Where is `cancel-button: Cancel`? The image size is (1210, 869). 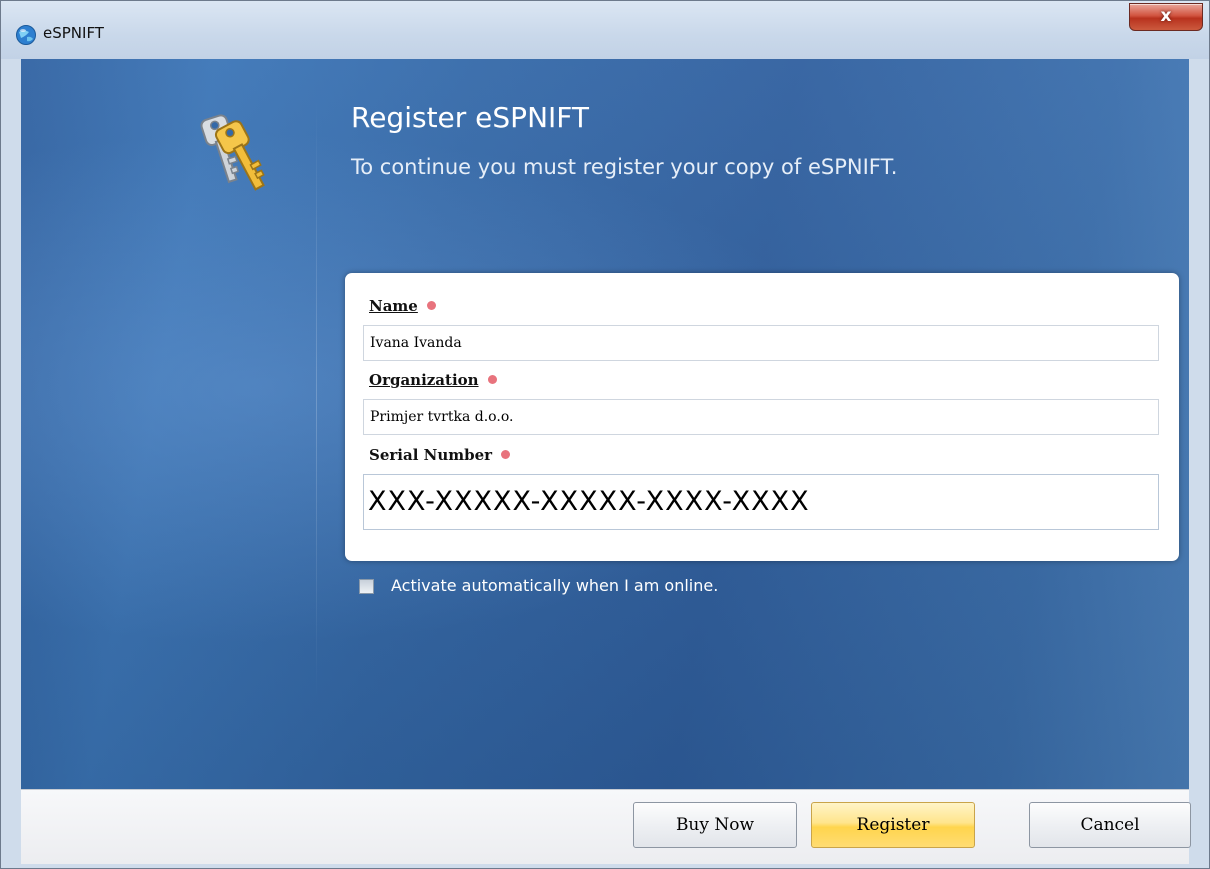
cancel-button: Cancel is located at coordinates (1110, 825).